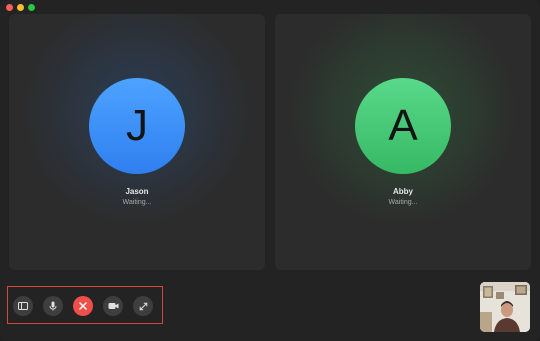  I want to click on self-camera-preview, so click(505, 307).